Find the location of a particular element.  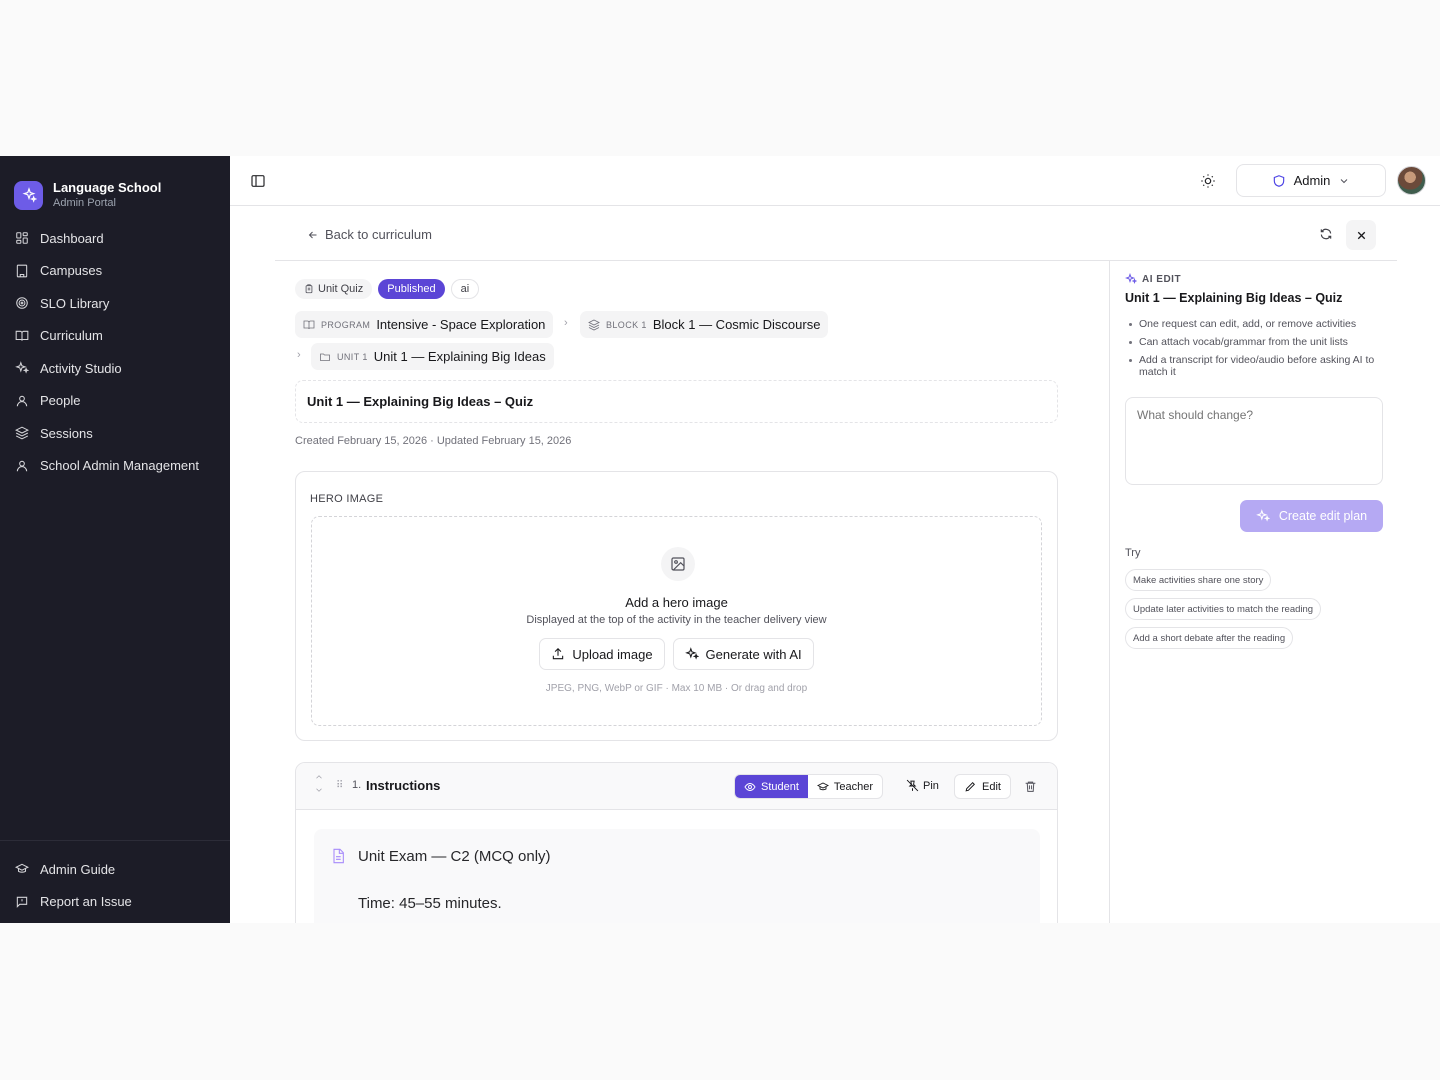

chevron-up-icon is located at coordinates (319, 777).